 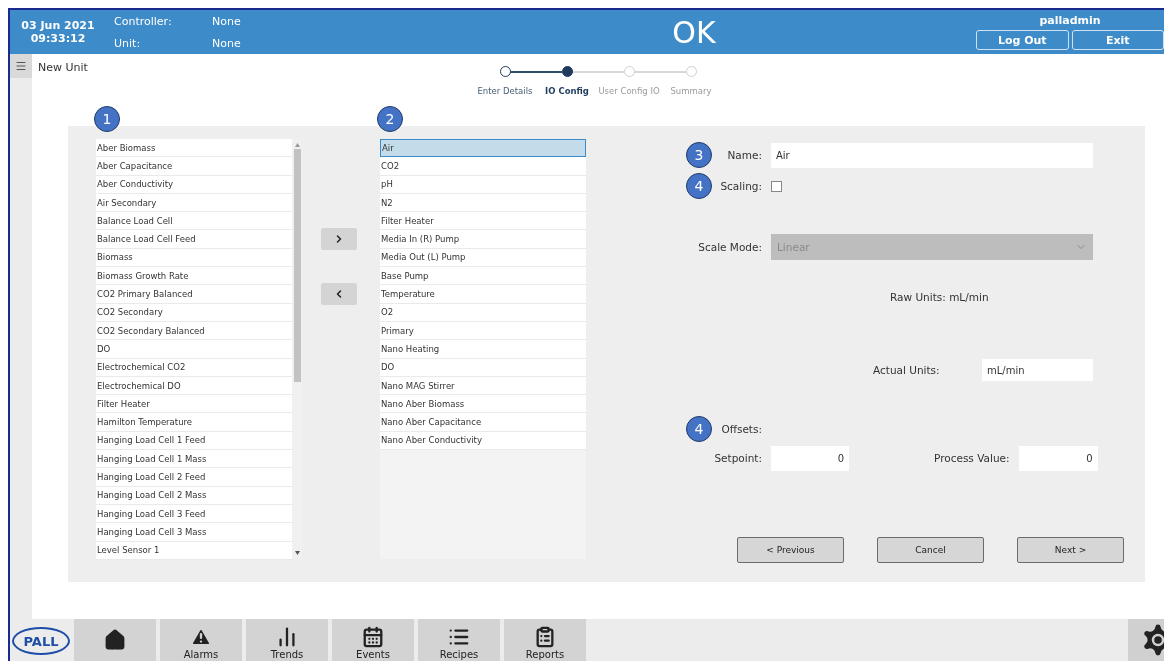 I want to click on menu-button, so click(x=21, y=66).